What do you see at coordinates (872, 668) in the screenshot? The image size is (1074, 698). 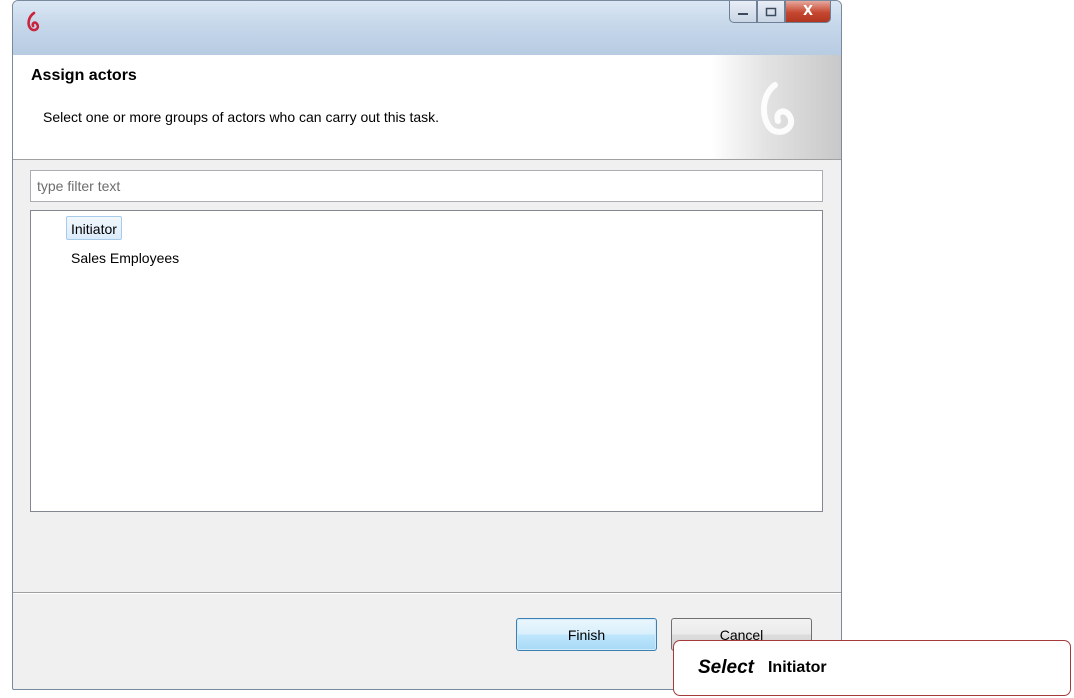 I see `instruction-callout: Select Initiator` at bounding box center [872, 668].